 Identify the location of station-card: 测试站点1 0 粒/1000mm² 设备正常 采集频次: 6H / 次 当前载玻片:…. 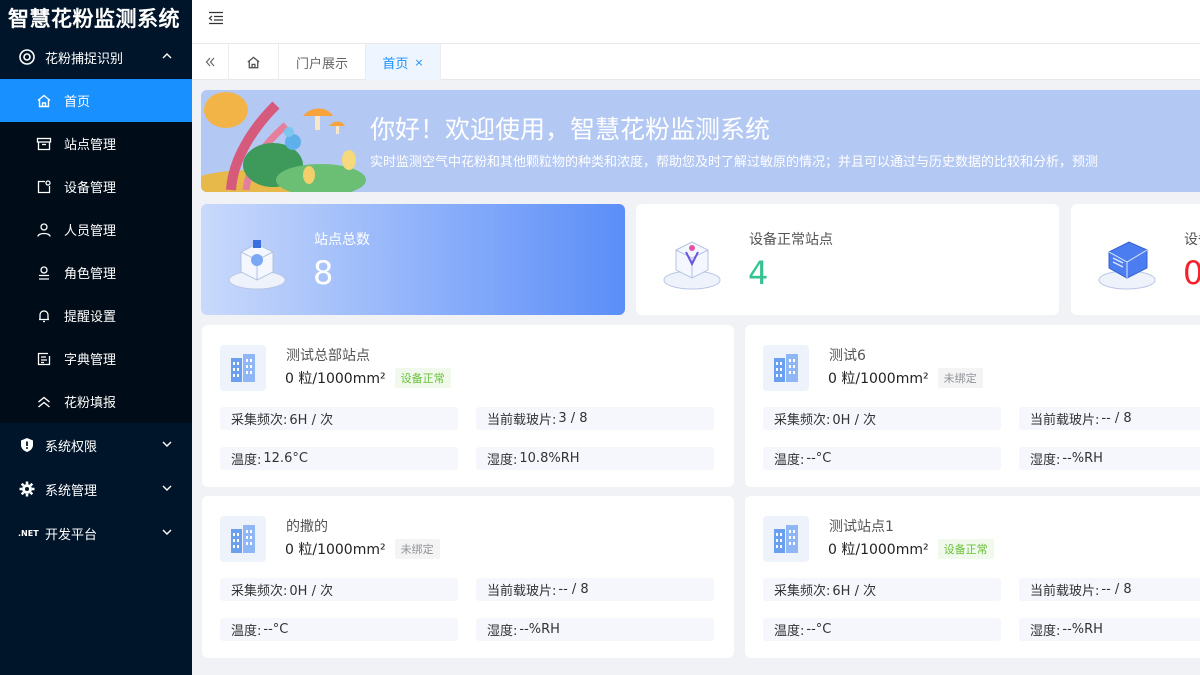
(972, 577).